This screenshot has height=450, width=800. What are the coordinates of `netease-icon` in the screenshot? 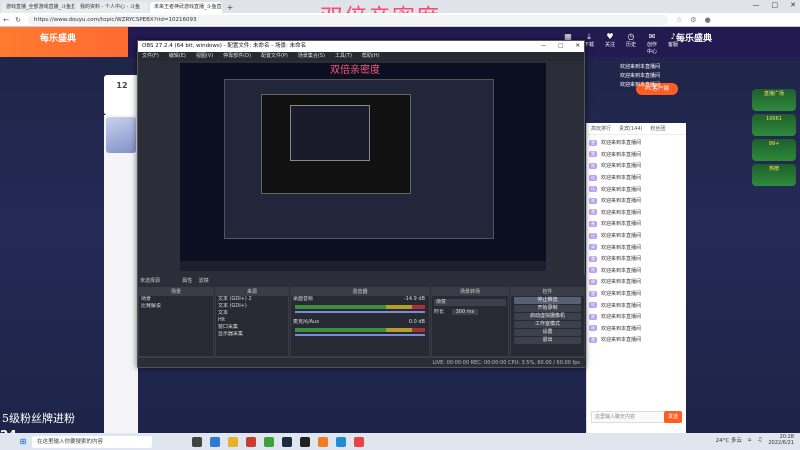 It's located at (359, 441).